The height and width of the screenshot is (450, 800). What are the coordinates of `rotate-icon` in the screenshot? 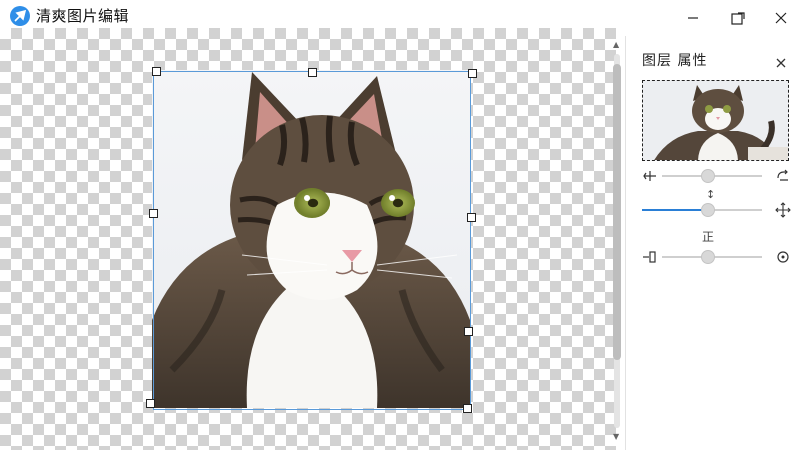 It's located at (783, 176).